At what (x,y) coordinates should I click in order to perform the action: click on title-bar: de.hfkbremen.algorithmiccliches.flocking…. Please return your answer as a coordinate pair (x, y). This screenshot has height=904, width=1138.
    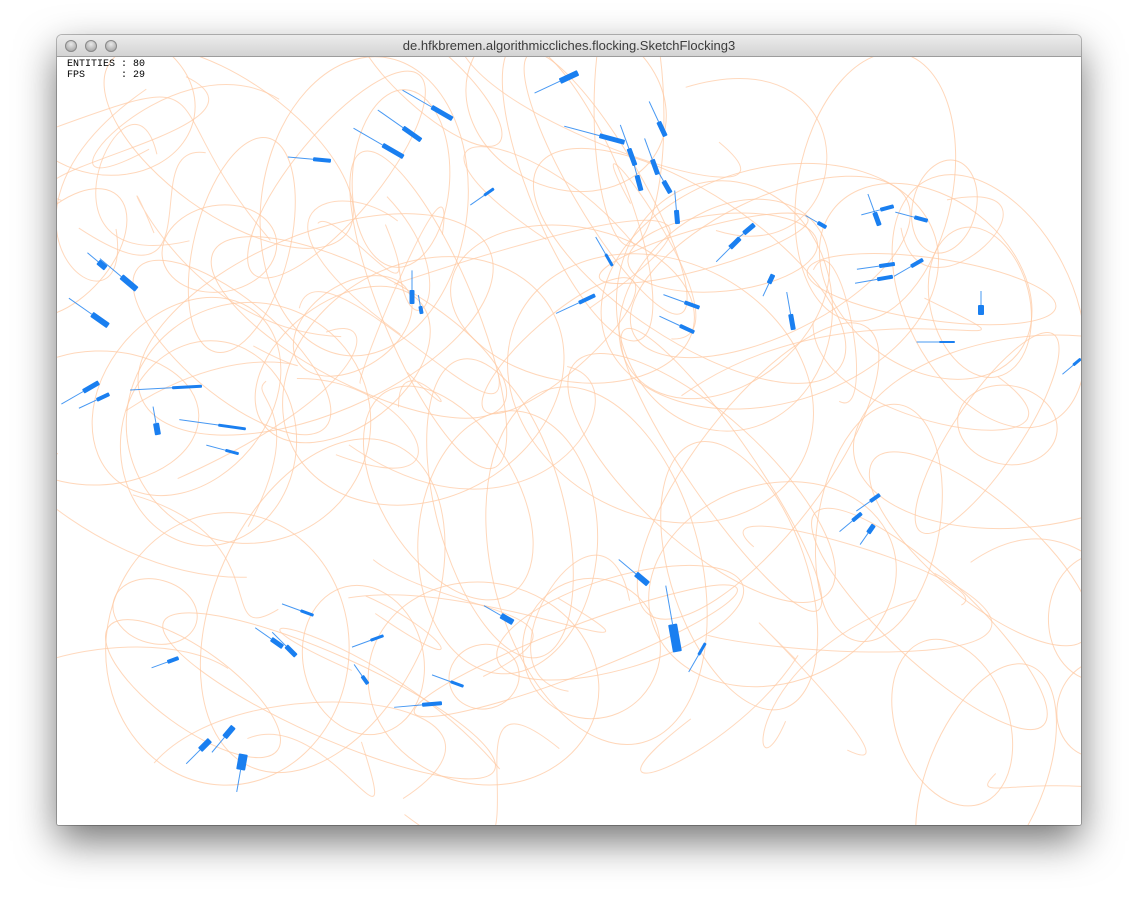
    Looking at the image, I should click on (569, 46).